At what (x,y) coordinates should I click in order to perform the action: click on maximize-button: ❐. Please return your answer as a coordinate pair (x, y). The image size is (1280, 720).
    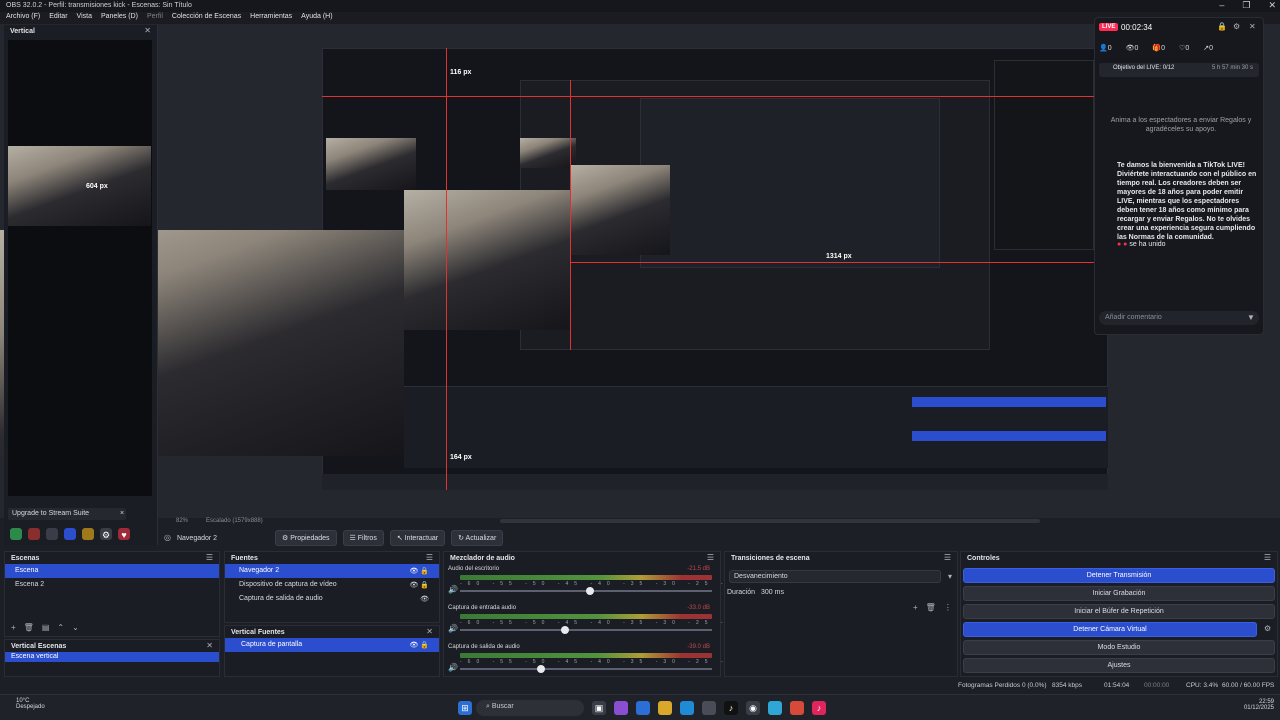
    Looking at the image, I should click on (1246, 6).